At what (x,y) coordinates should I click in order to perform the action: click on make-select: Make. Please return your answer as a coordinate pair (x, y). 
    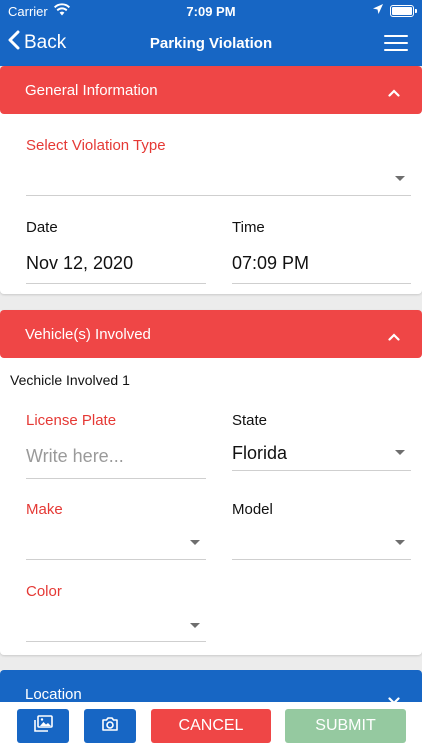
    Looking at the image, I should click on (116, 531).